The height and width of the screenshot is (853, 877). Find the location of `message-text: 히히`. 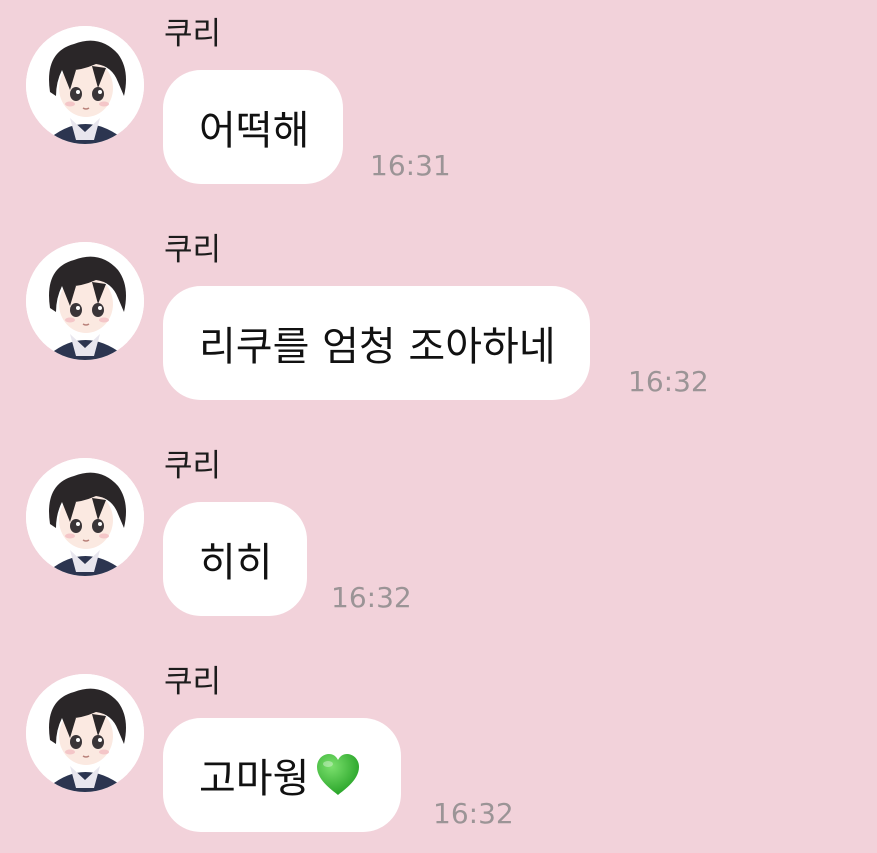

message-text: 히히 is located at coordinates (236, 563).